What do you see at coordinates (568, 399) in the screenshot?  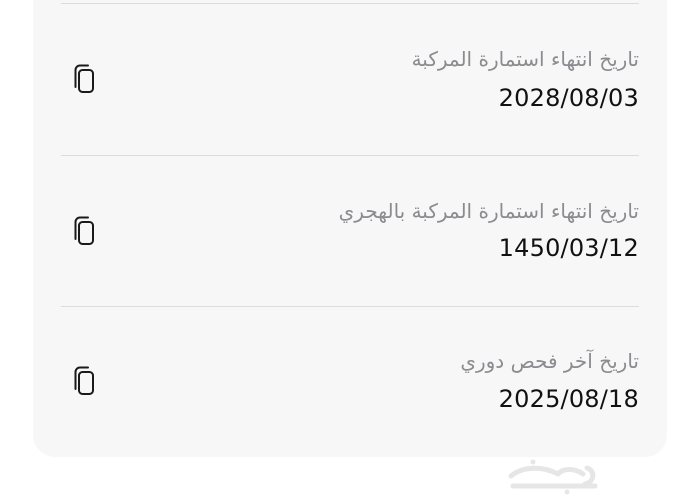 I see `detail-value: 2025/08/18` at bounding box center [568, 399].